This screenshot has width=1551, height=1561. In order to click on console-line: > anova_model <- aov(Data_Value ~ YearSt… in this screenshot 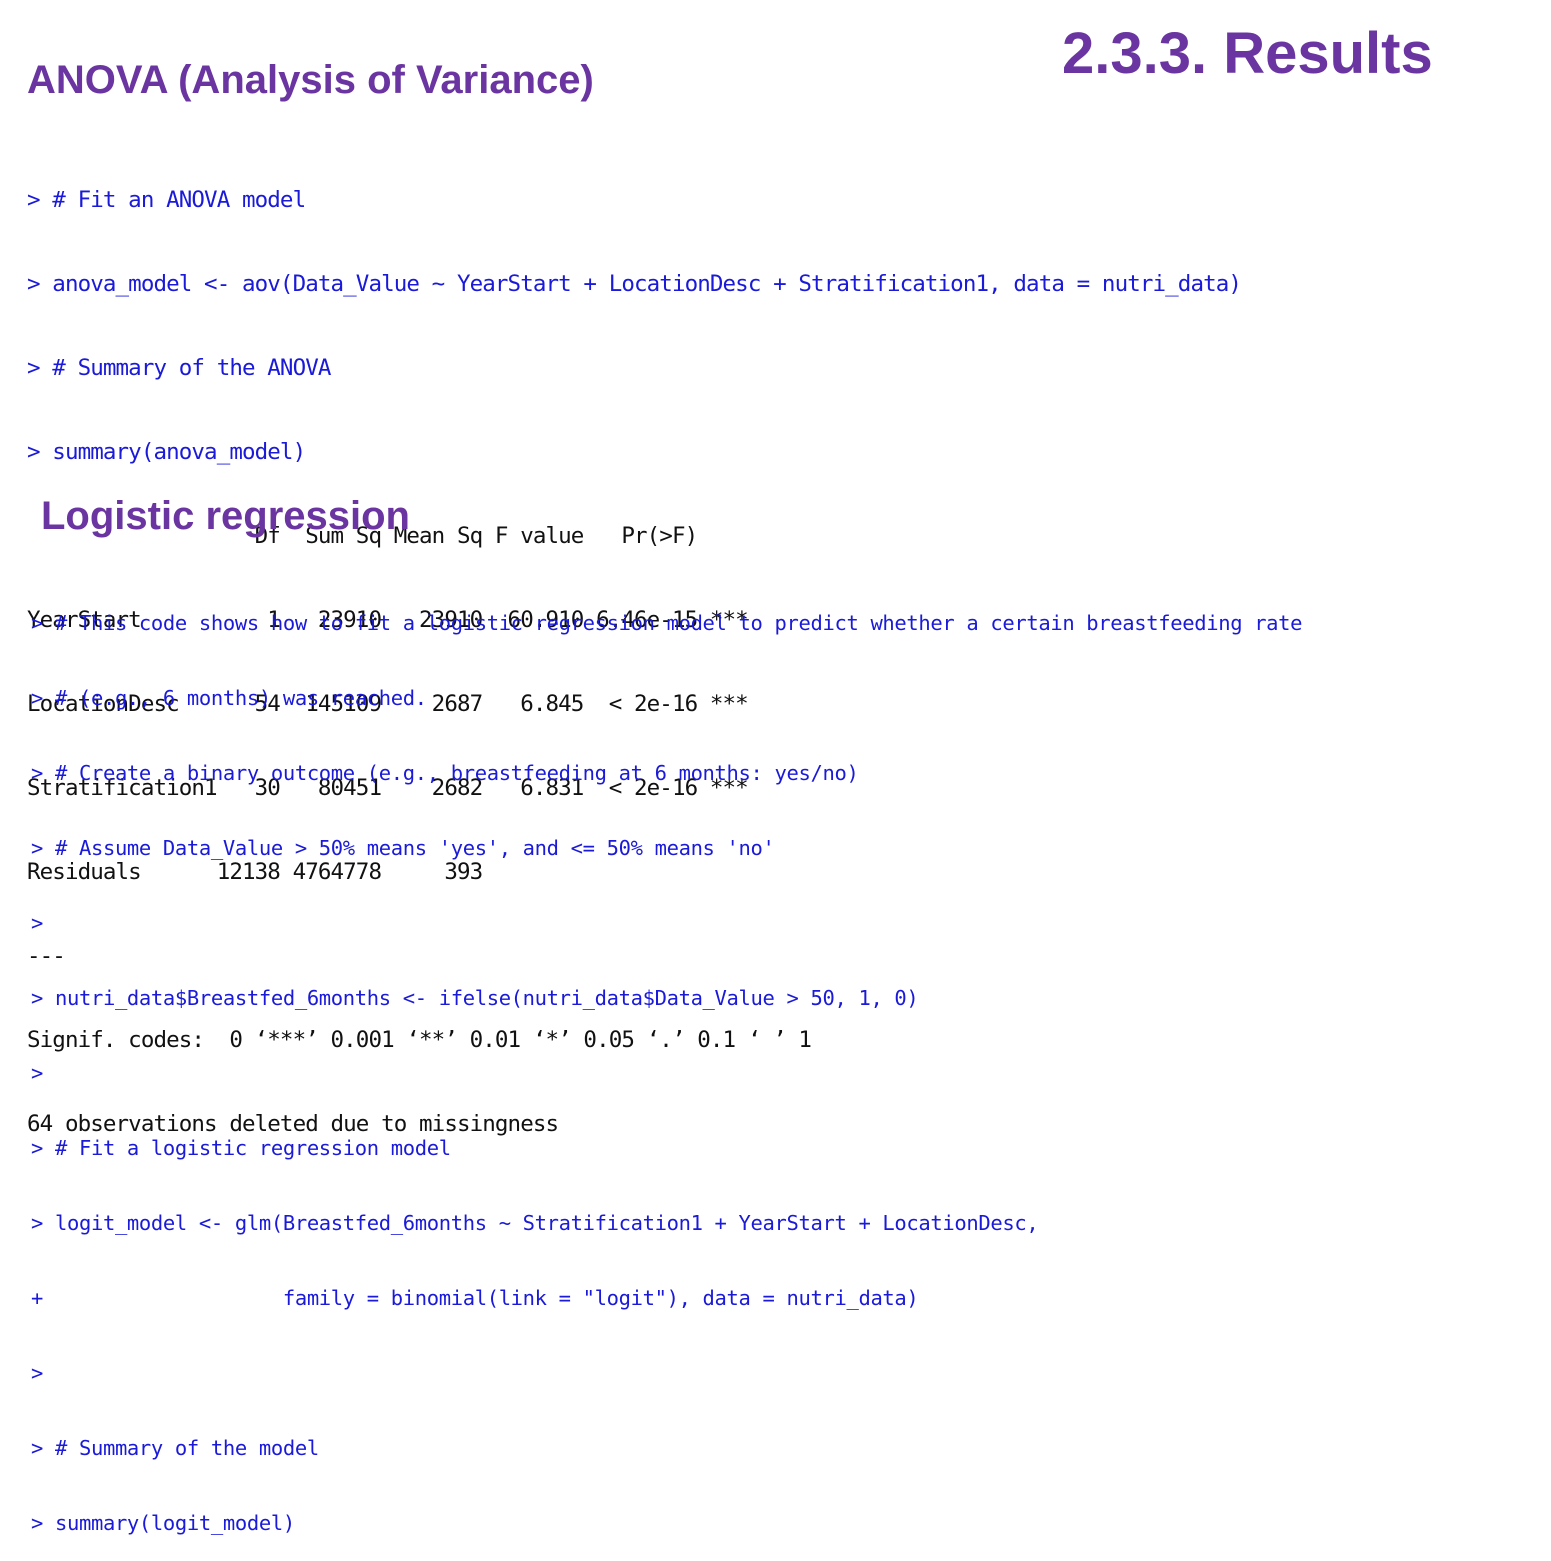, I will do `click(634, 284)`.